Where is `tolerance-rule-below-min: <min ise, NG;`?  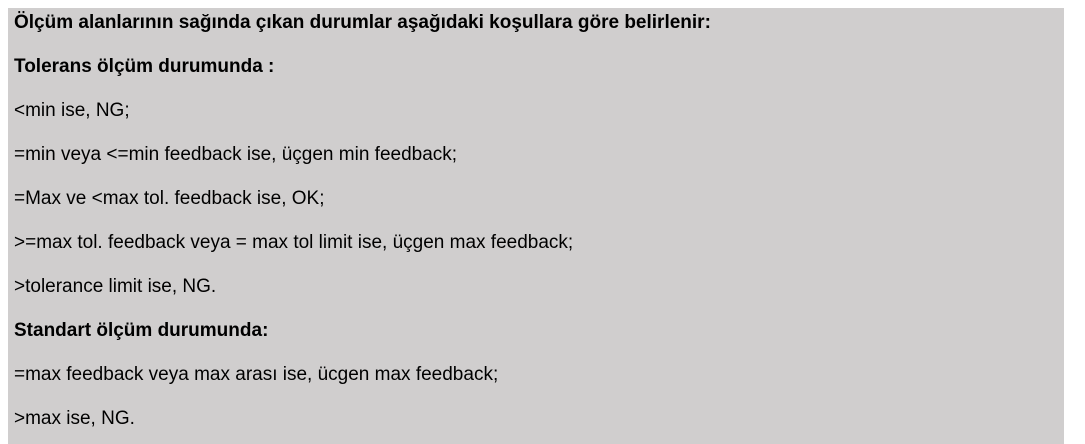 tolerance-rule-below-min: <min ise, NG; is located at coordinates (72, 110).